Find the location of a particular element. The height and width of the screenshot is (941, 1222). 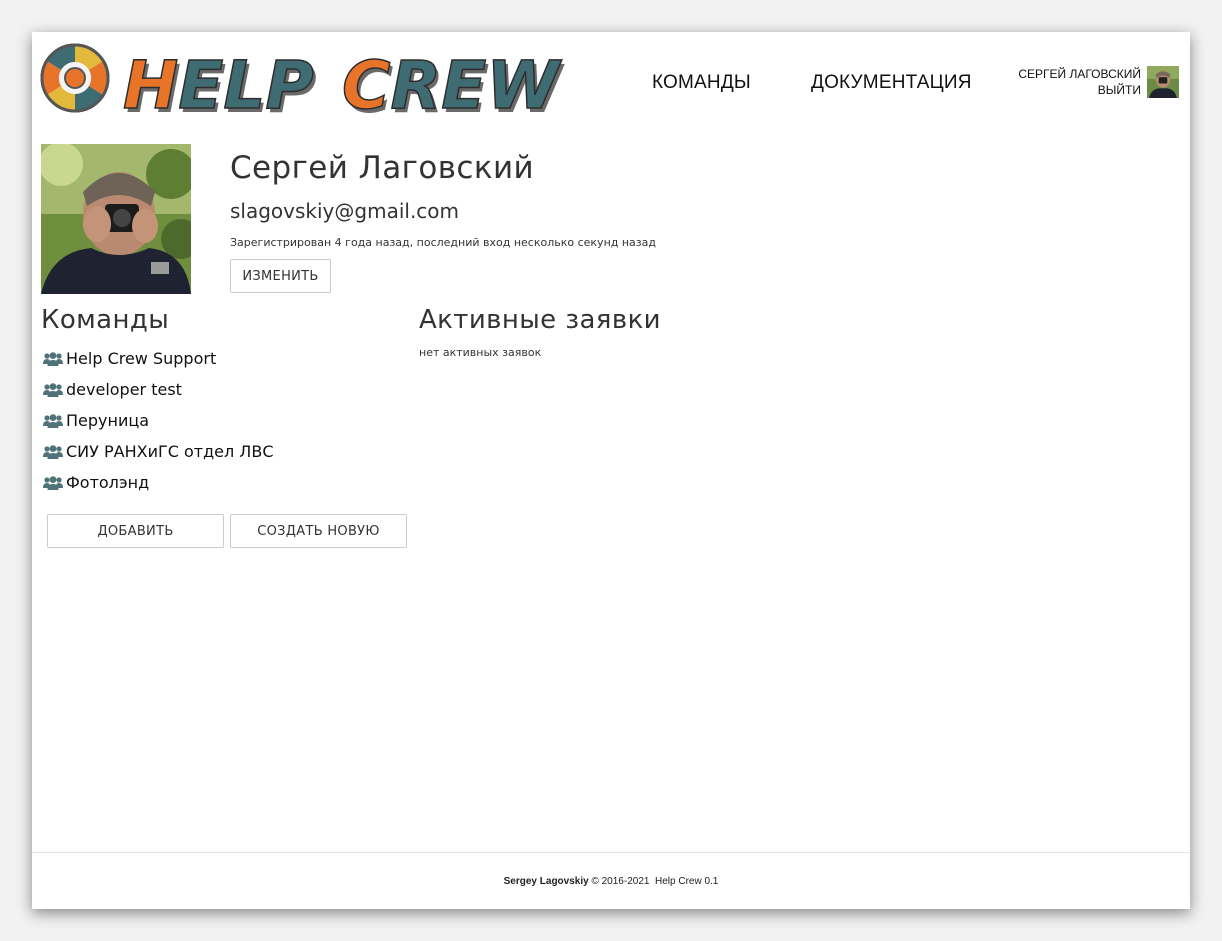

team-label: developer test is located at coordinates (124, 389).